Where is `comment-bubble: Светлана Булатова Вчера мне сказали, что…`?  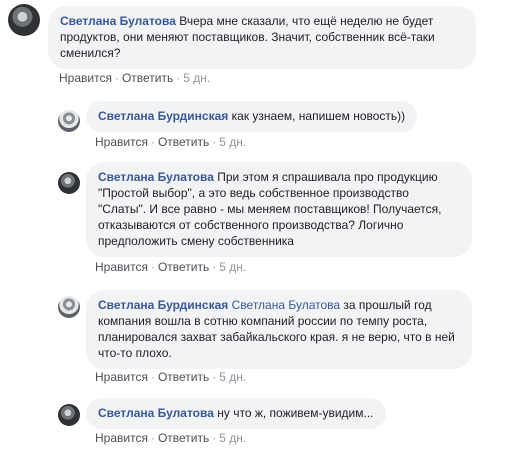 comment-bubble: Светлана Булатова Вчера мне сказали, что… is located at coordinates (262, 37).